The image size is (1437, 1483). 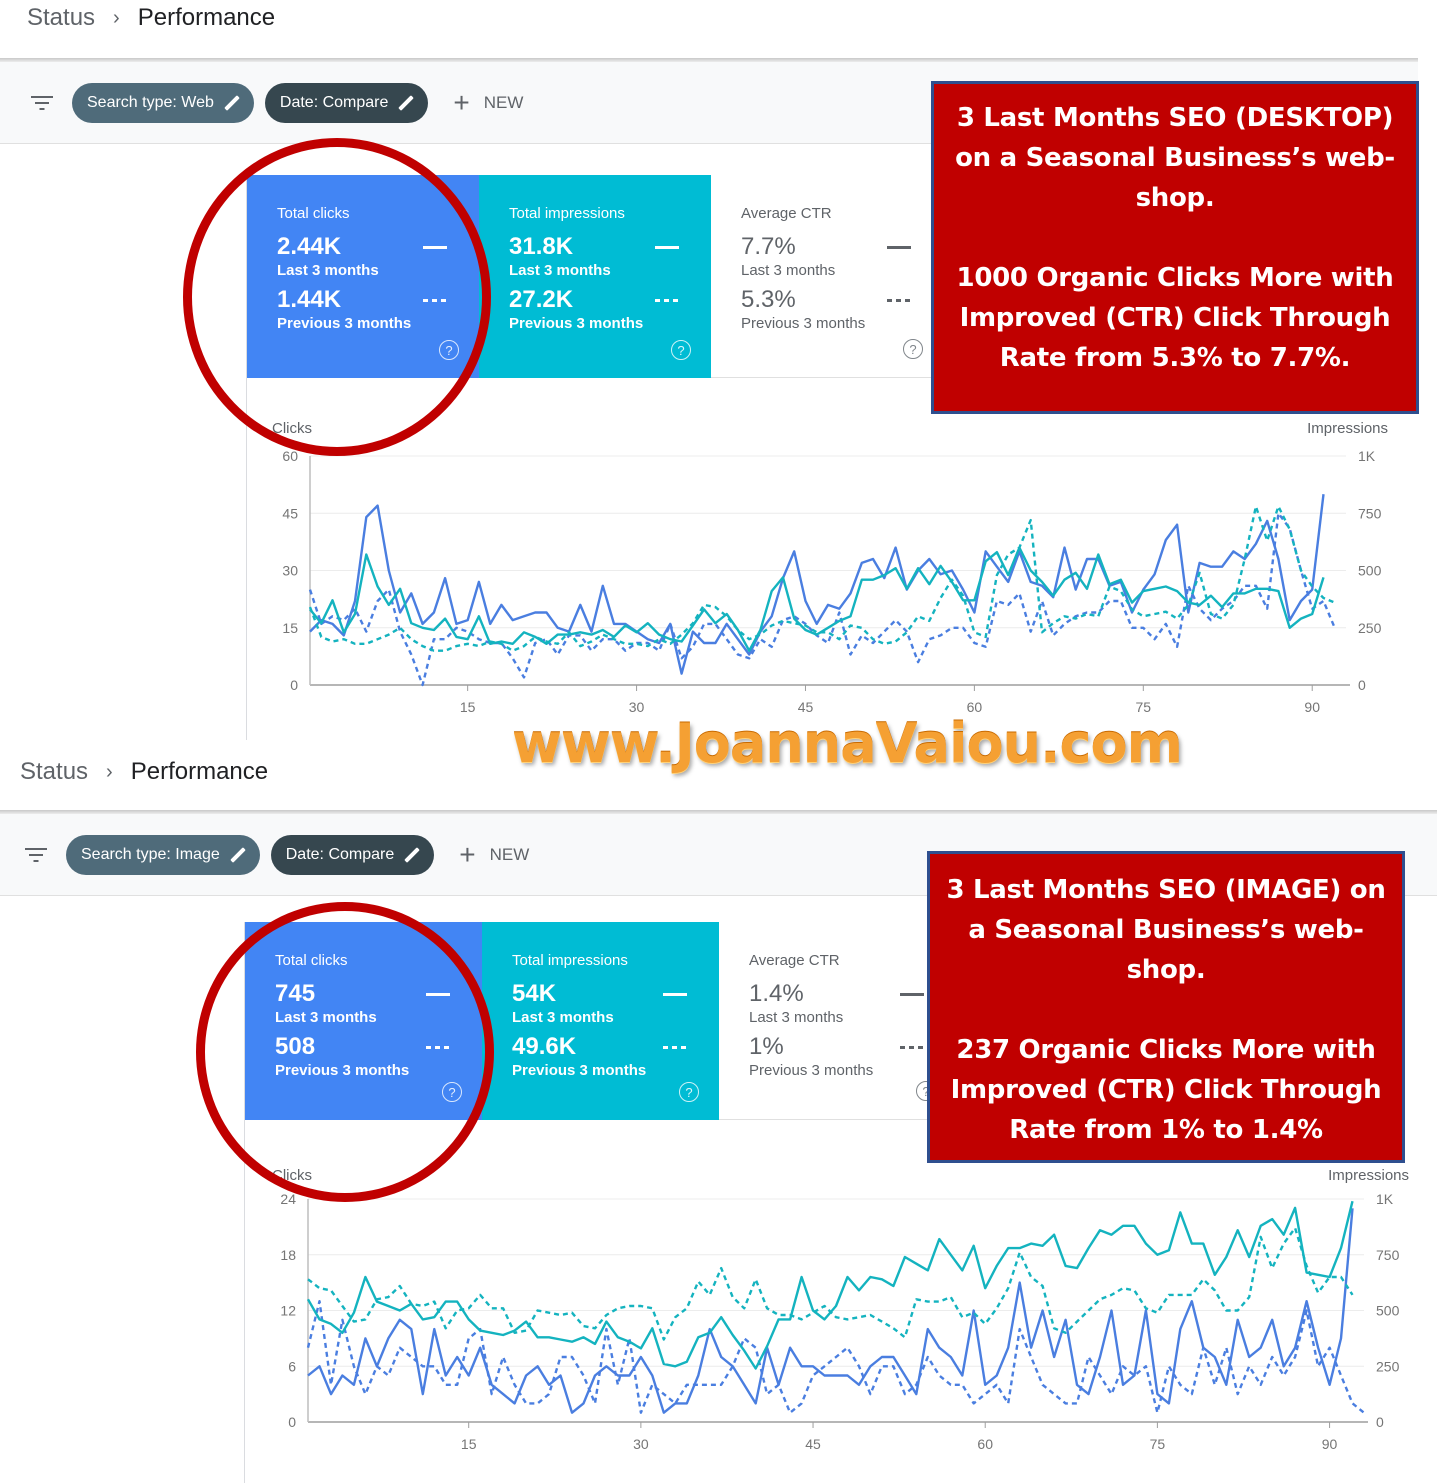 What do you see at coordinates (292, 1366) in the screenshot?
I see `y-tick-label: 6` at bounding box center [292, 1366].